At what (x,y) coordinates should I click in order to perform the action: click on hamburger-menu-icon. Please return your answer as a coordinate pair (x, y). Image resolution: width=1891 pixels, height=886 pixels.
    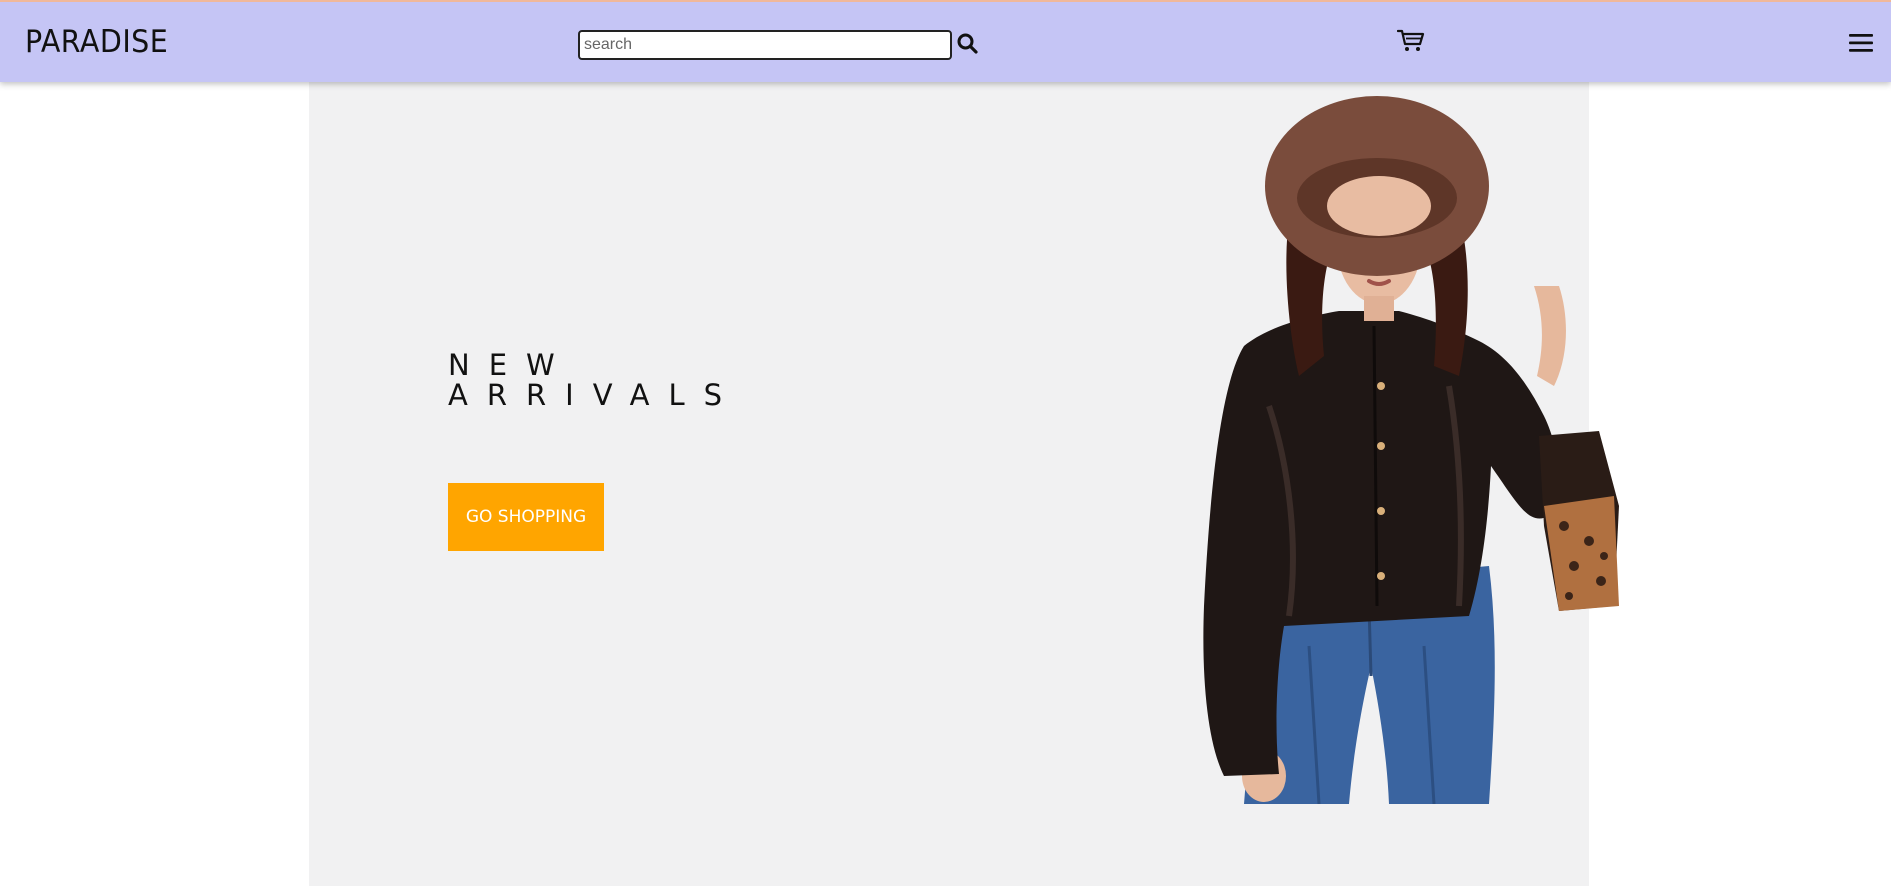
    Looking at the image, I should click on (1861, 43).